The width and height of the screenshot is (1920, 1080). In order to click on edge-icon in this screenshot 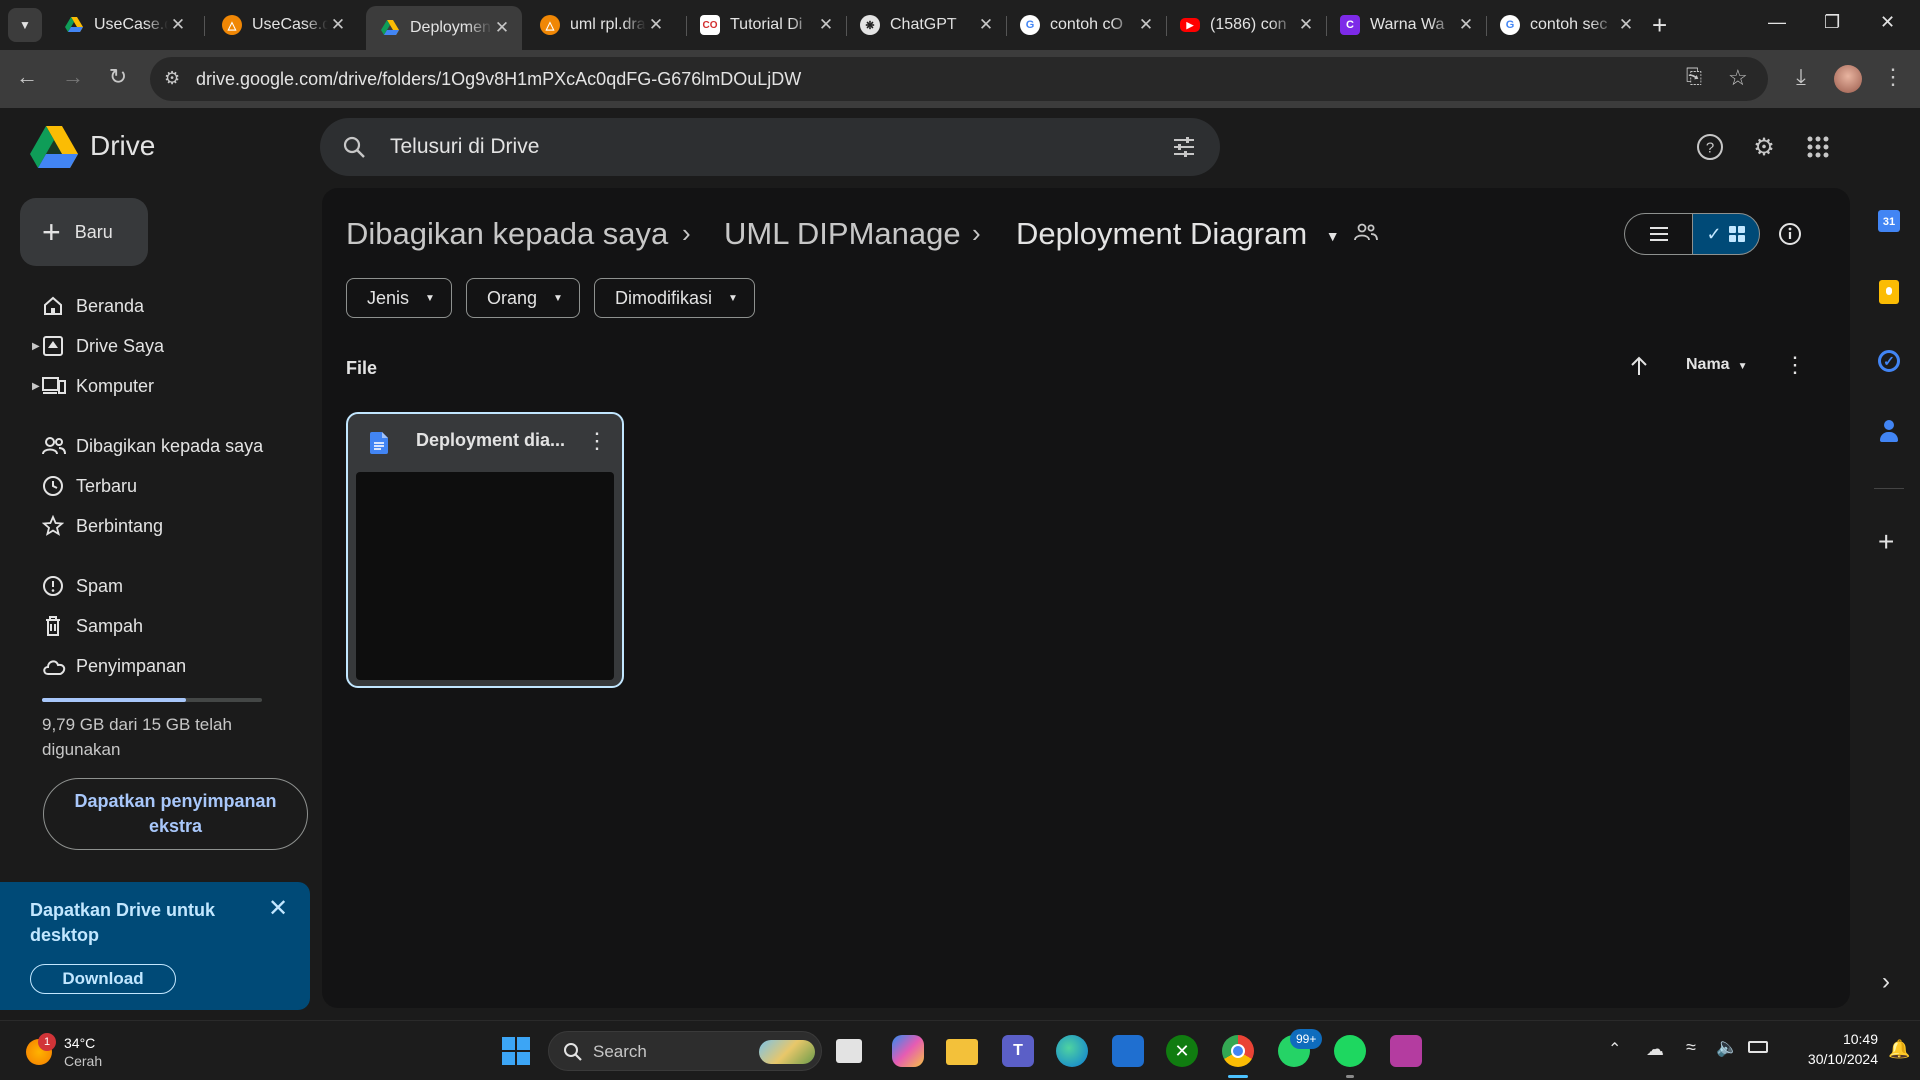, I will do `click(1072, 1051)`.